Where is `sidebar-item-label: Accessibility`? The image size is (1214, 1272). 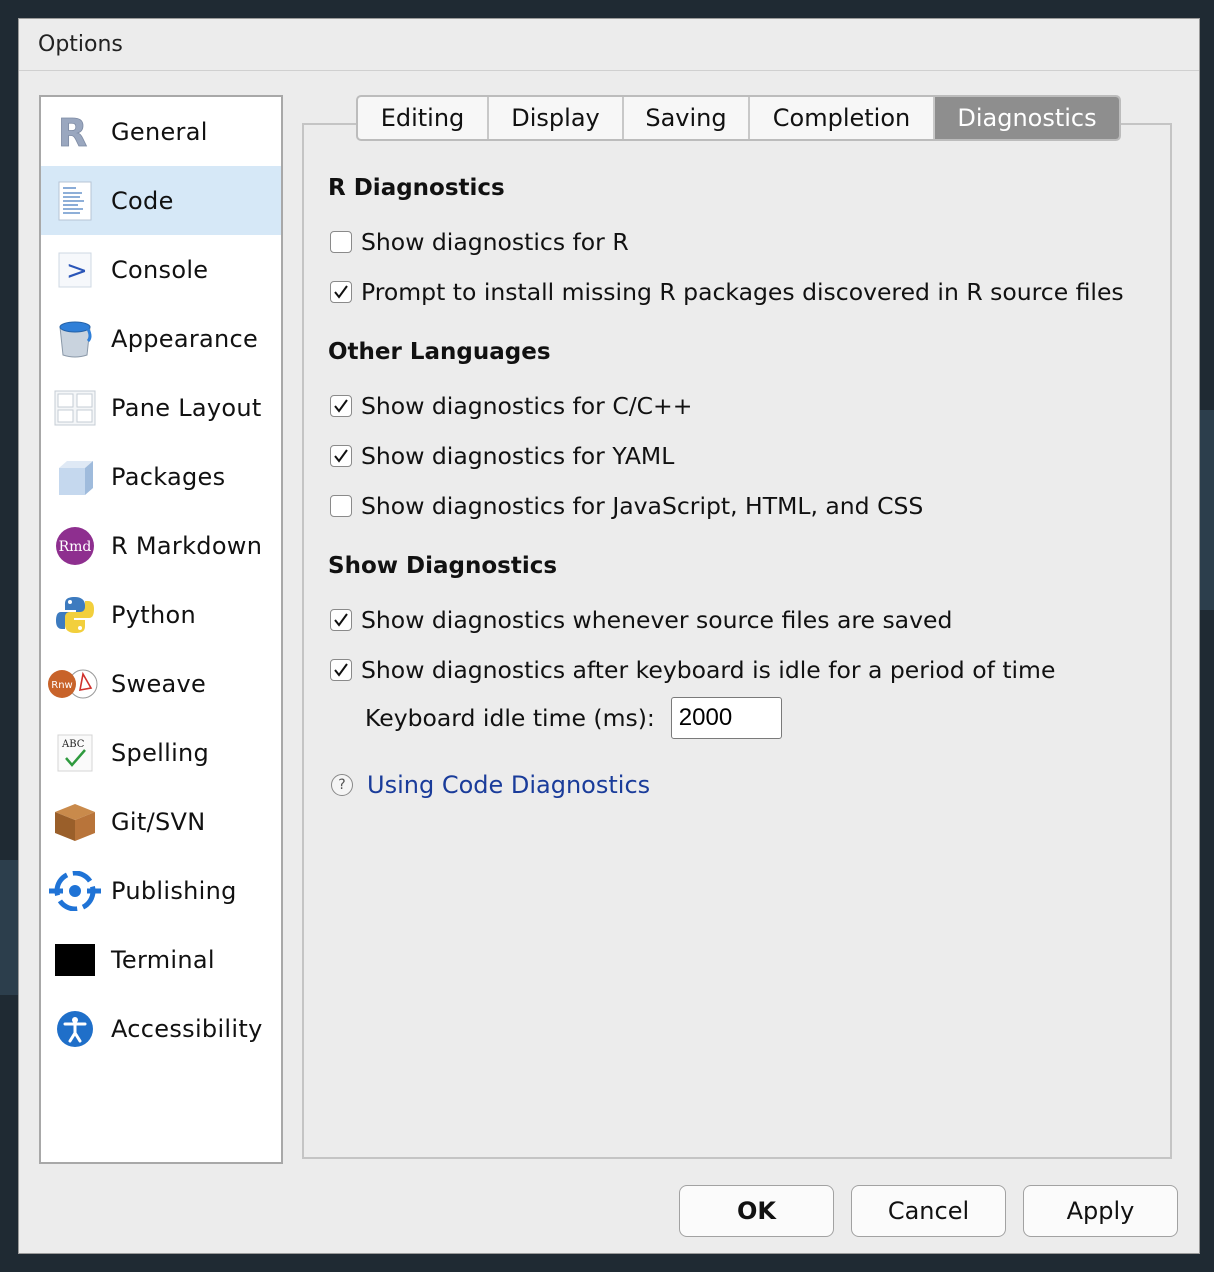
sidebar-item-label: Accessibility is located at coordinates (187, 1028).